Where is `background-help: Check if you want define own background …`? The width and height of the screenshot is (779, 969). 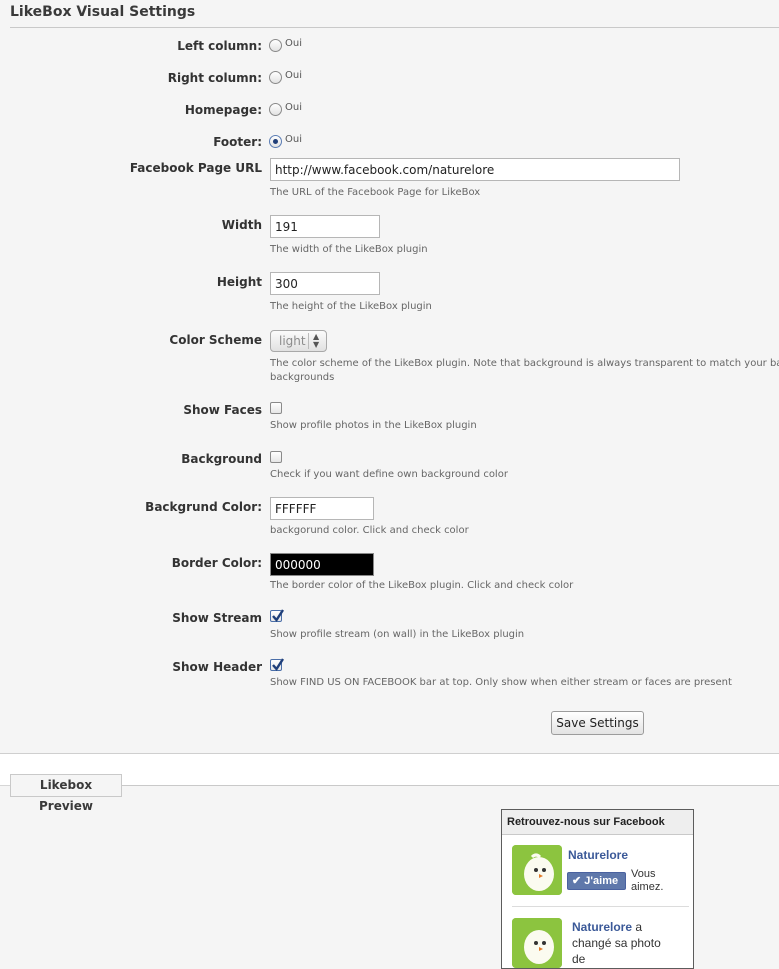 background-help: Check if you want define own background … is located at coordinates (389, 474).